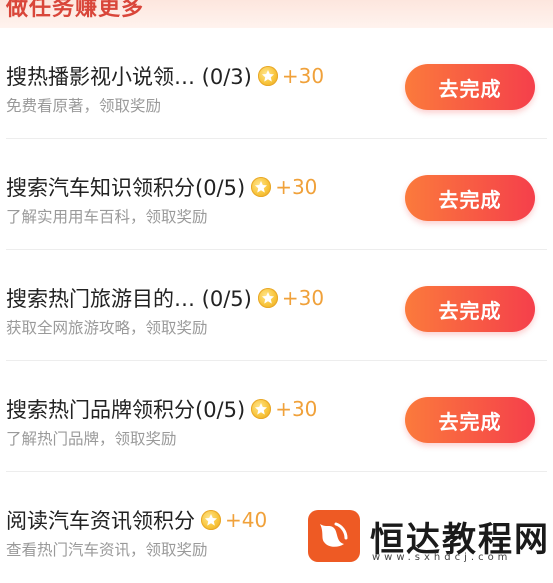  What do you see at coordinates (276, 14) in the screenshot?
I see `section-header: 做任务赚更多` at bounding box center [276, 14].